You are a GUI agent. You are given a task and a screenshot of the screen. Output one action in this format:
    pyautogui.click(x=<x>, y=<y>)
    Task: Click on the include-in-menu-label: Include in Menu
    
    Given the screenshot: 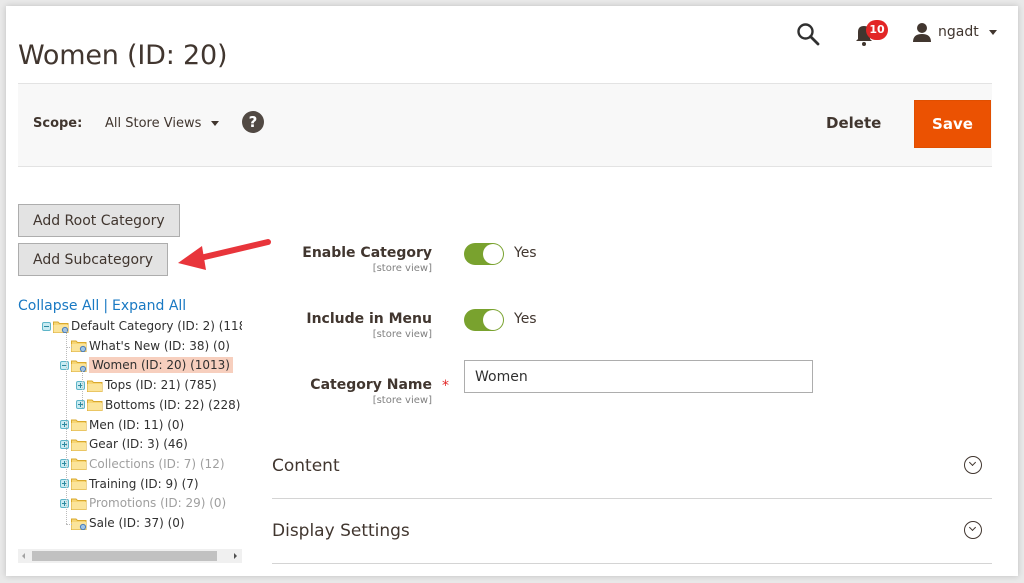 What is the action you would take?
    pyautogui.click(x=369, y=319)
    